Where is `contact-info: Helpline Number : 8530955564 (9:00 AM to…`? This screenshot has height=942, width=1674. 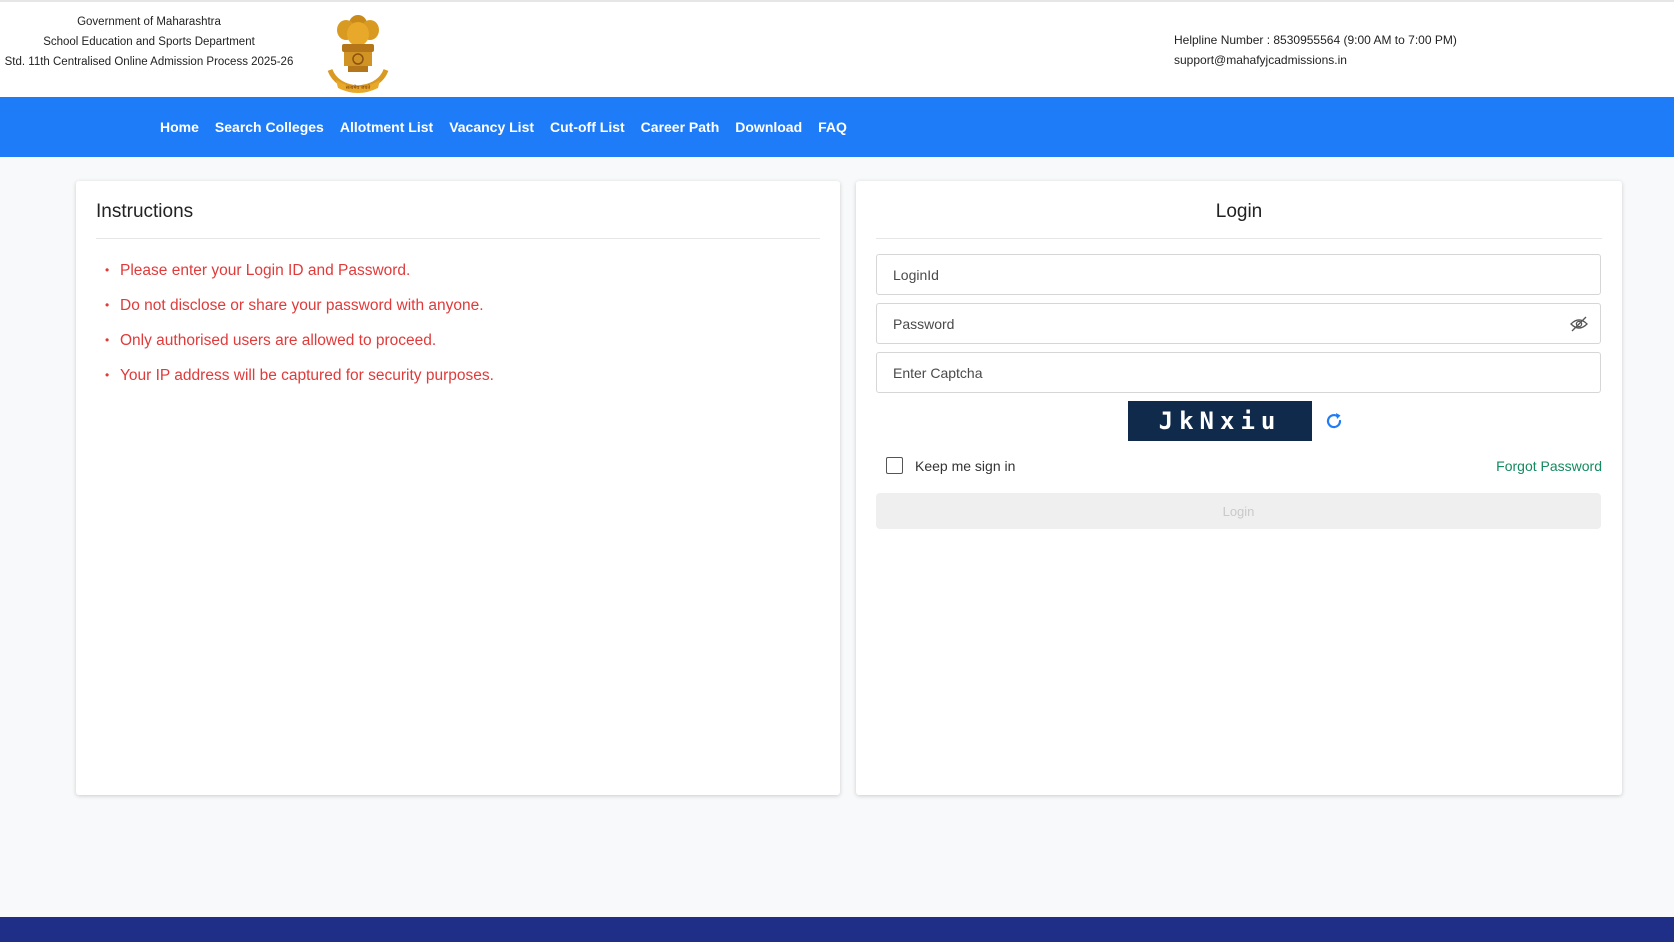 contact-info: Helpline Number : 8530955564 (9:00 AM to… is located at coordinates (1315, 50).